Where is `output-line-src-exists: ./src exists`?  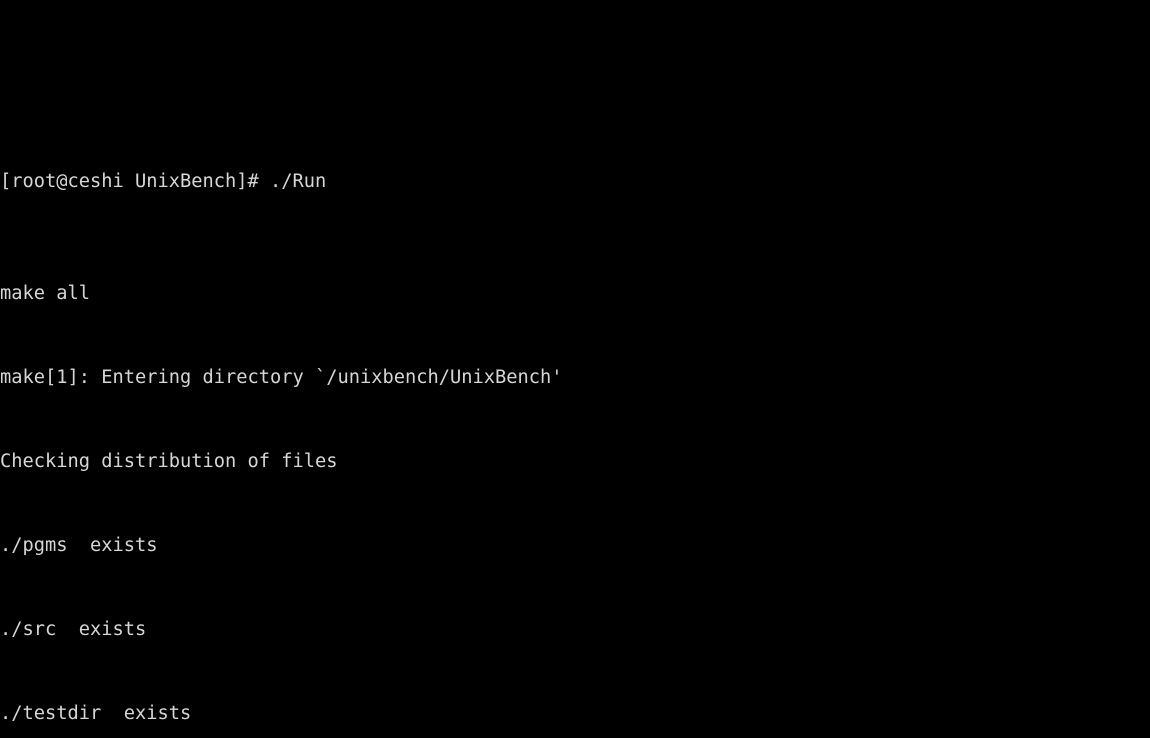 output-line-src-exists: ./src exists is located at coordinates (73, 629).